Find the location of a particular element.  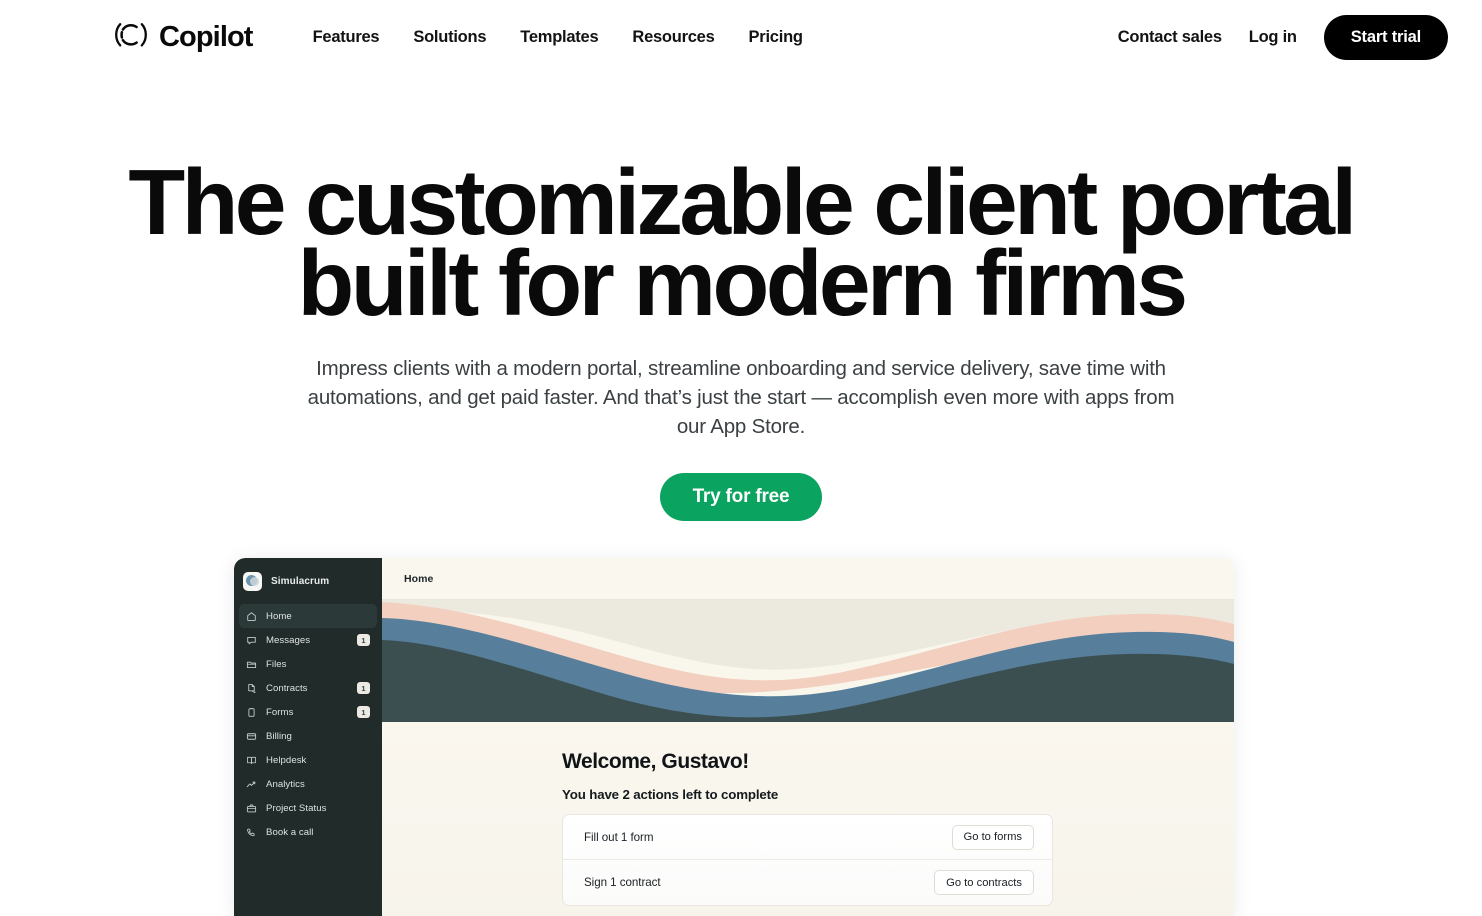

try-for-free-button: Try for free is located at coordinates (741, 497).